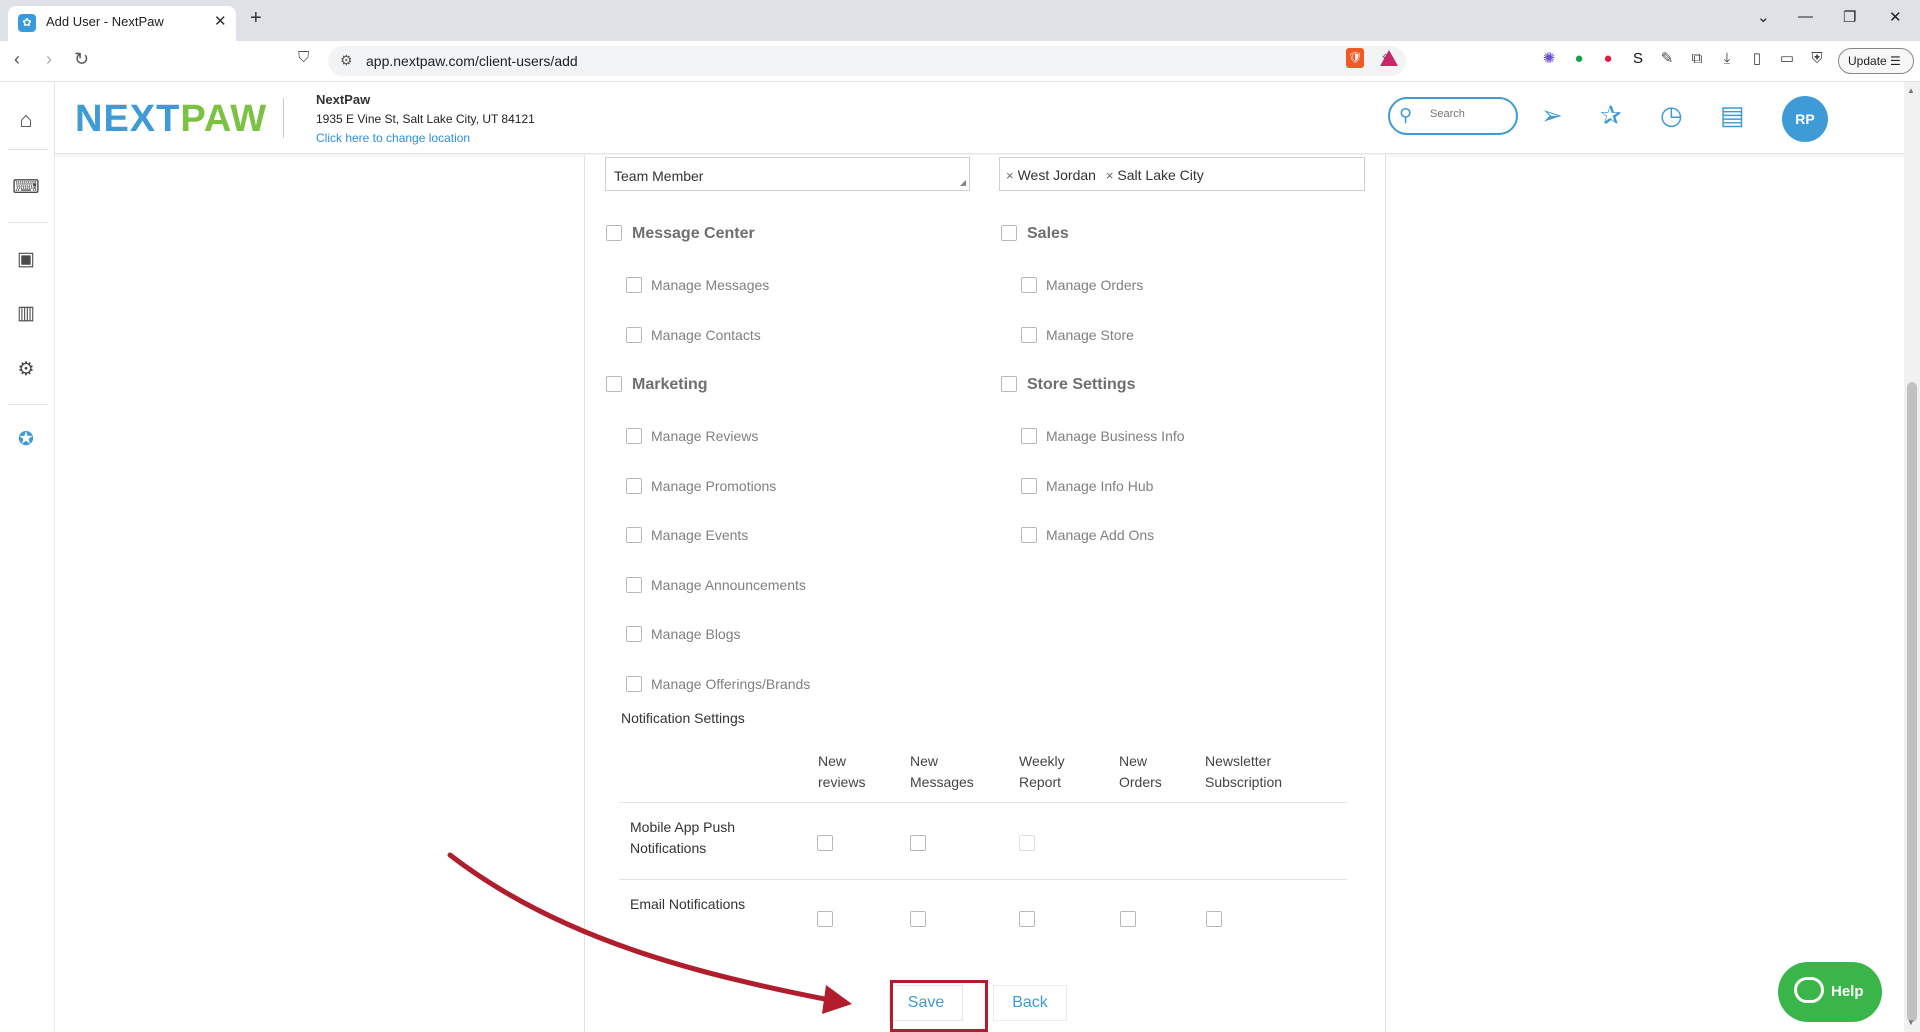 The height and width of the screenshot is (1032, 1920). What do you see at coordinates (1214, 919) in the screenshot?
I see `email-newsletter-checkbox` at bounding box center [1214, 919].